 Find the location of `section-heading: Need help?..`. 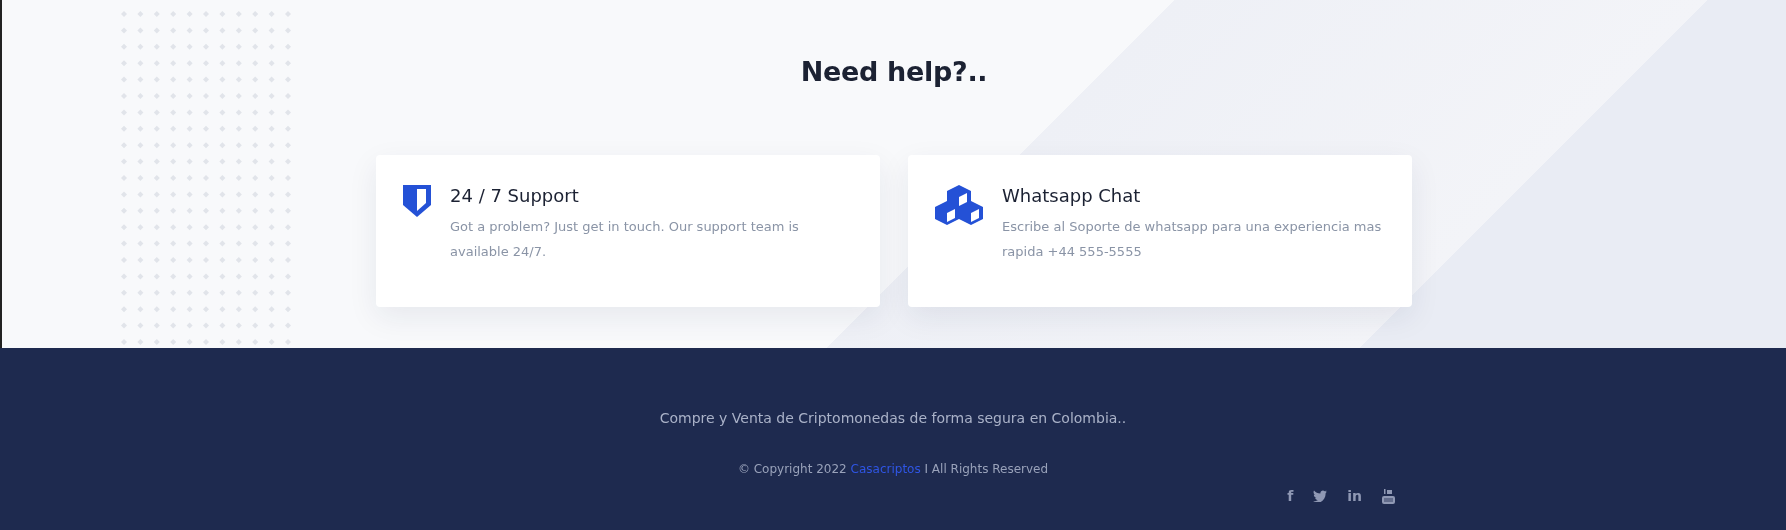

section-heading: Need help?.. is located at coordinates (894, 71).